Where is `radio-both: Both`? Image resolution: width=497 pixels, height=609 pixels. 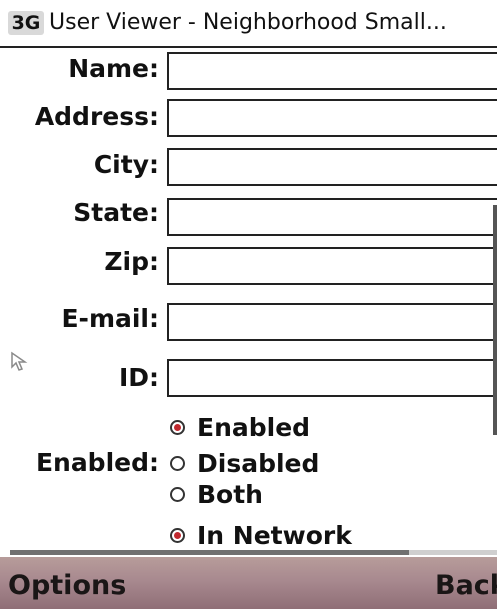
radio-both: Both is located at coordinates (216, 494).